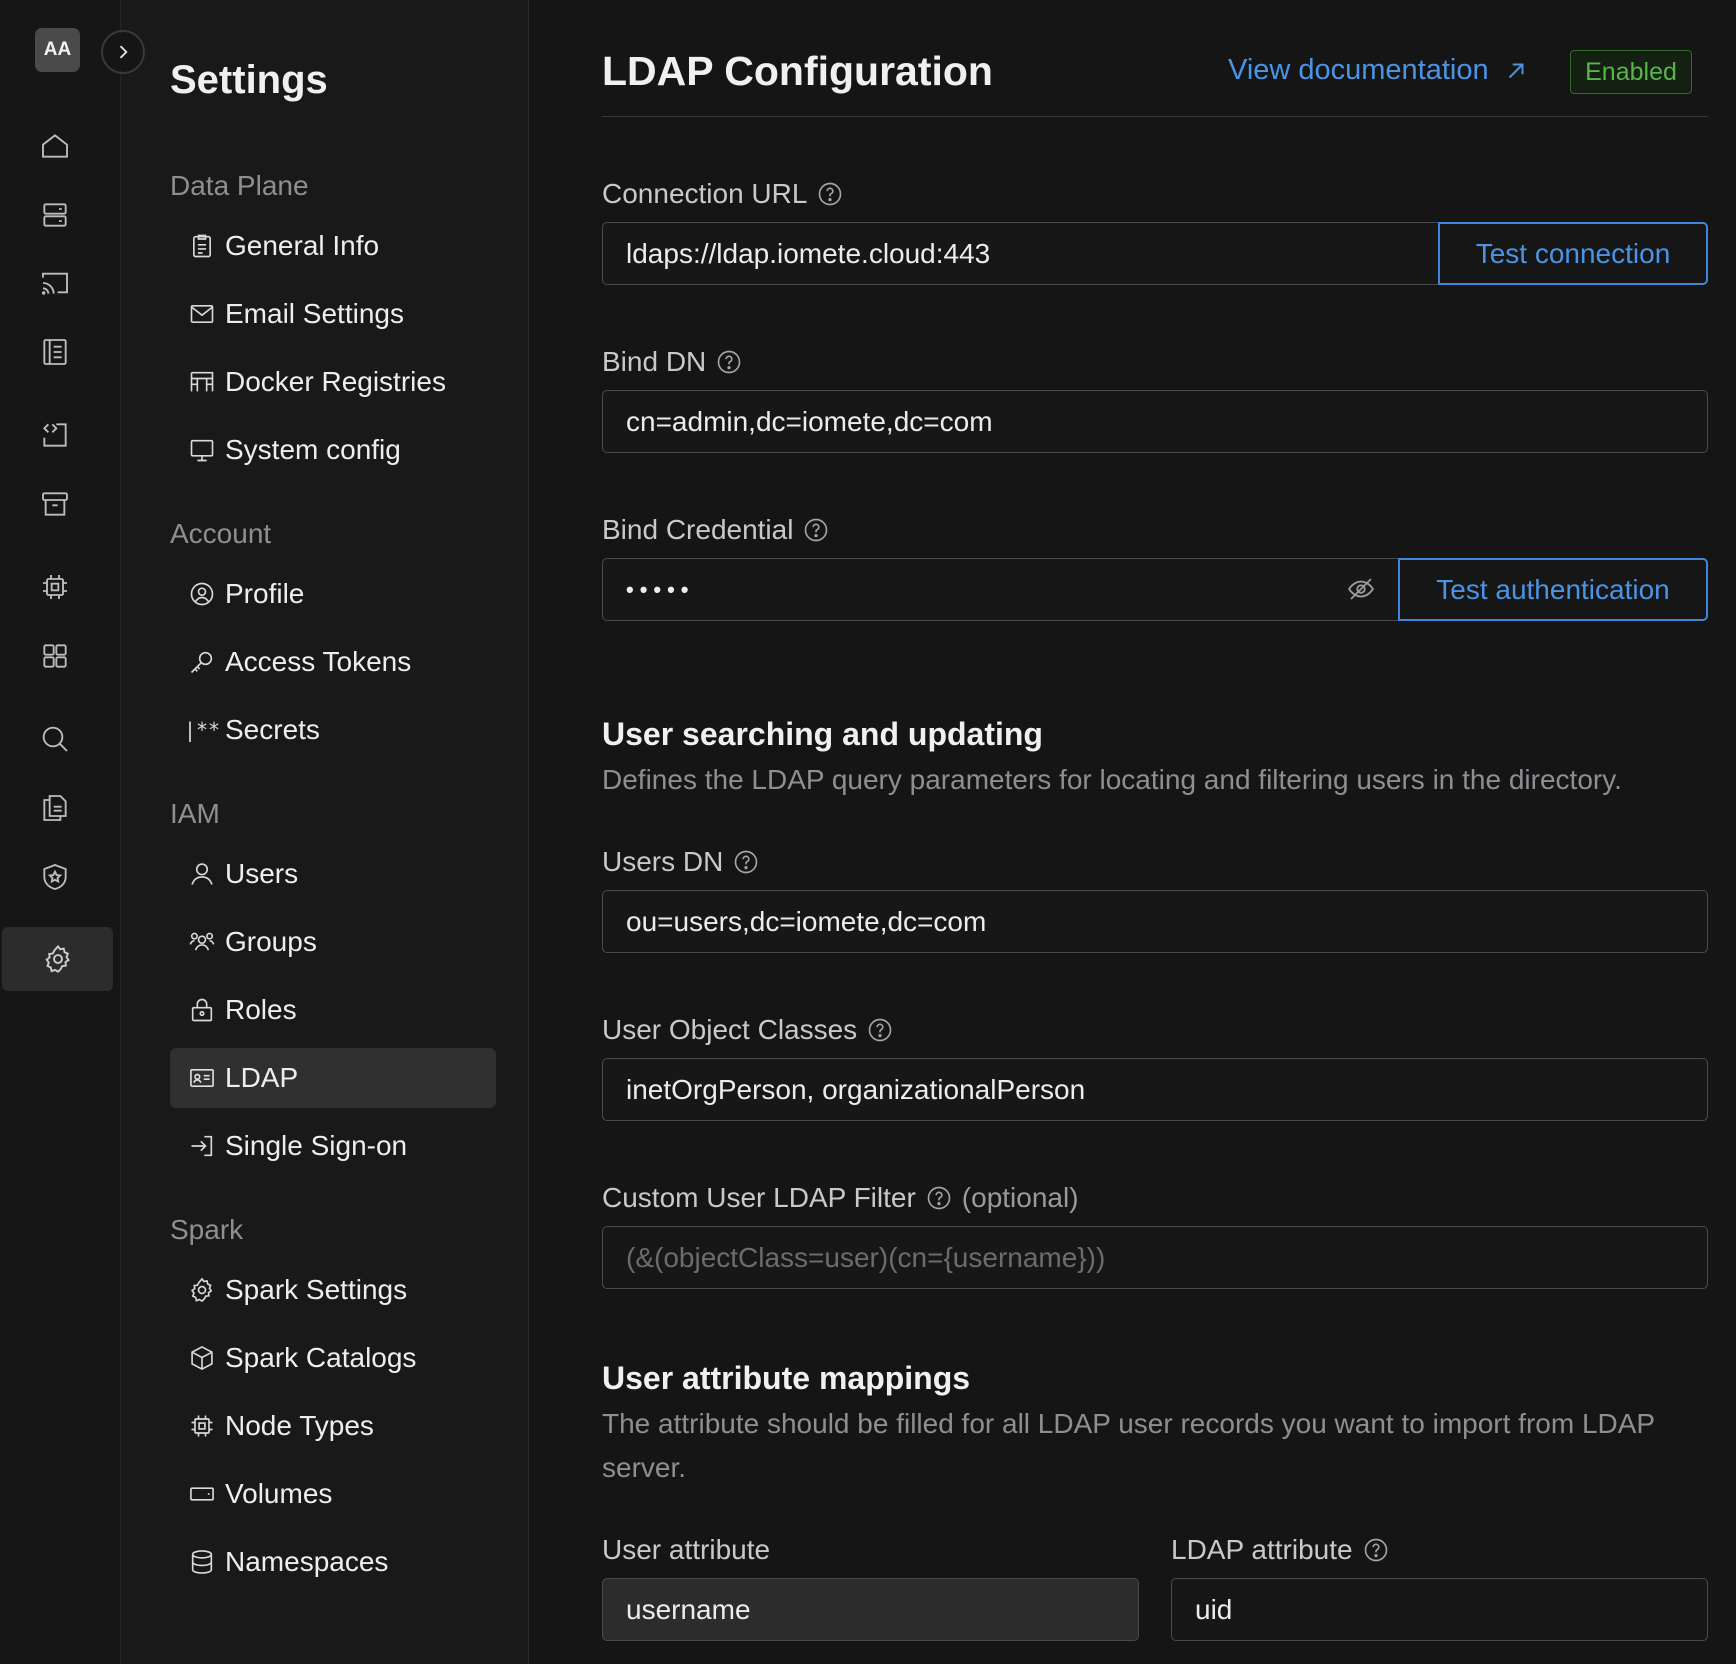  What do you see at coordinates (55, 352) in the screenshot?
I see `notebook-icon` at bounding box center [55, 352].